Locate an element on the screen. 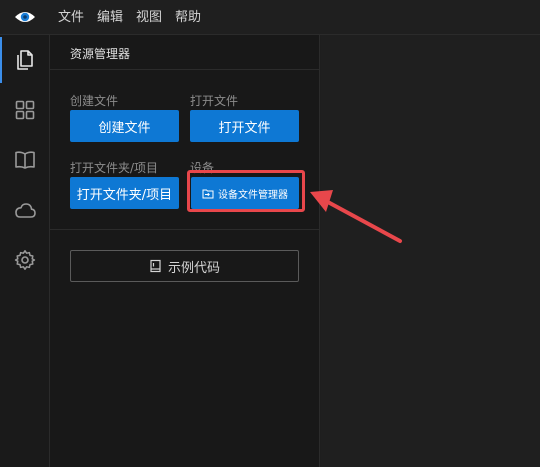 The height and width of the screenshot is (467, 540). cloud-icon is located at coordinates (25, 210).